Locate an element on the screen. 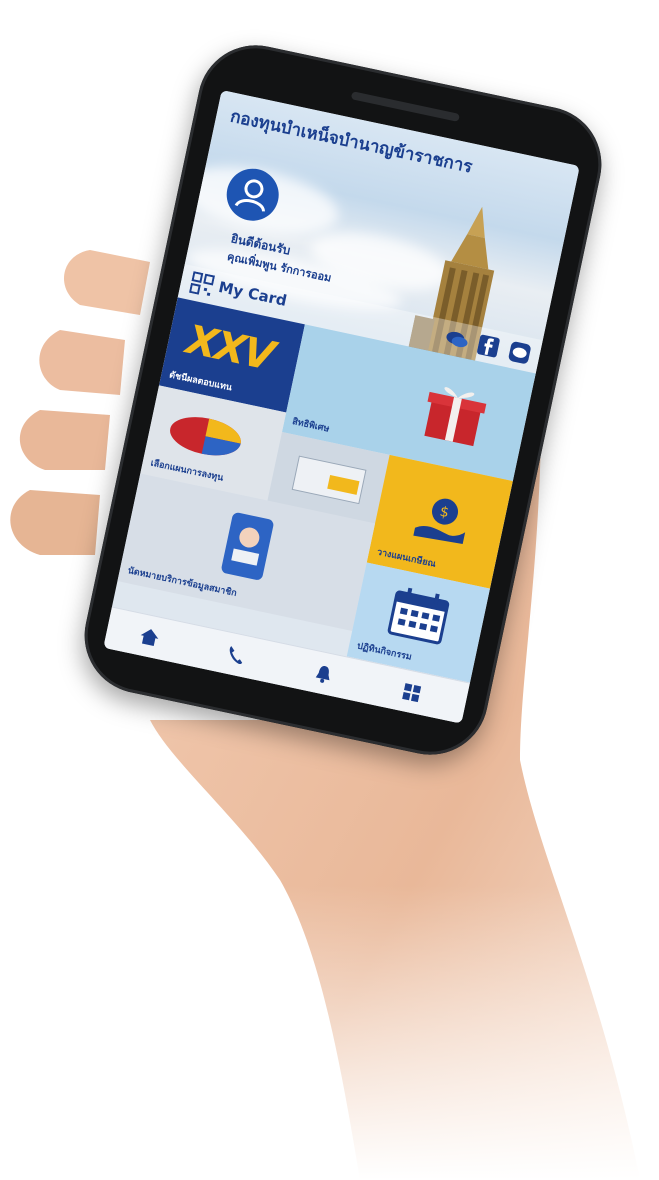 The width and height of the screenshot is (659, 1180). gift-icon is located at coordinates (455, 417).